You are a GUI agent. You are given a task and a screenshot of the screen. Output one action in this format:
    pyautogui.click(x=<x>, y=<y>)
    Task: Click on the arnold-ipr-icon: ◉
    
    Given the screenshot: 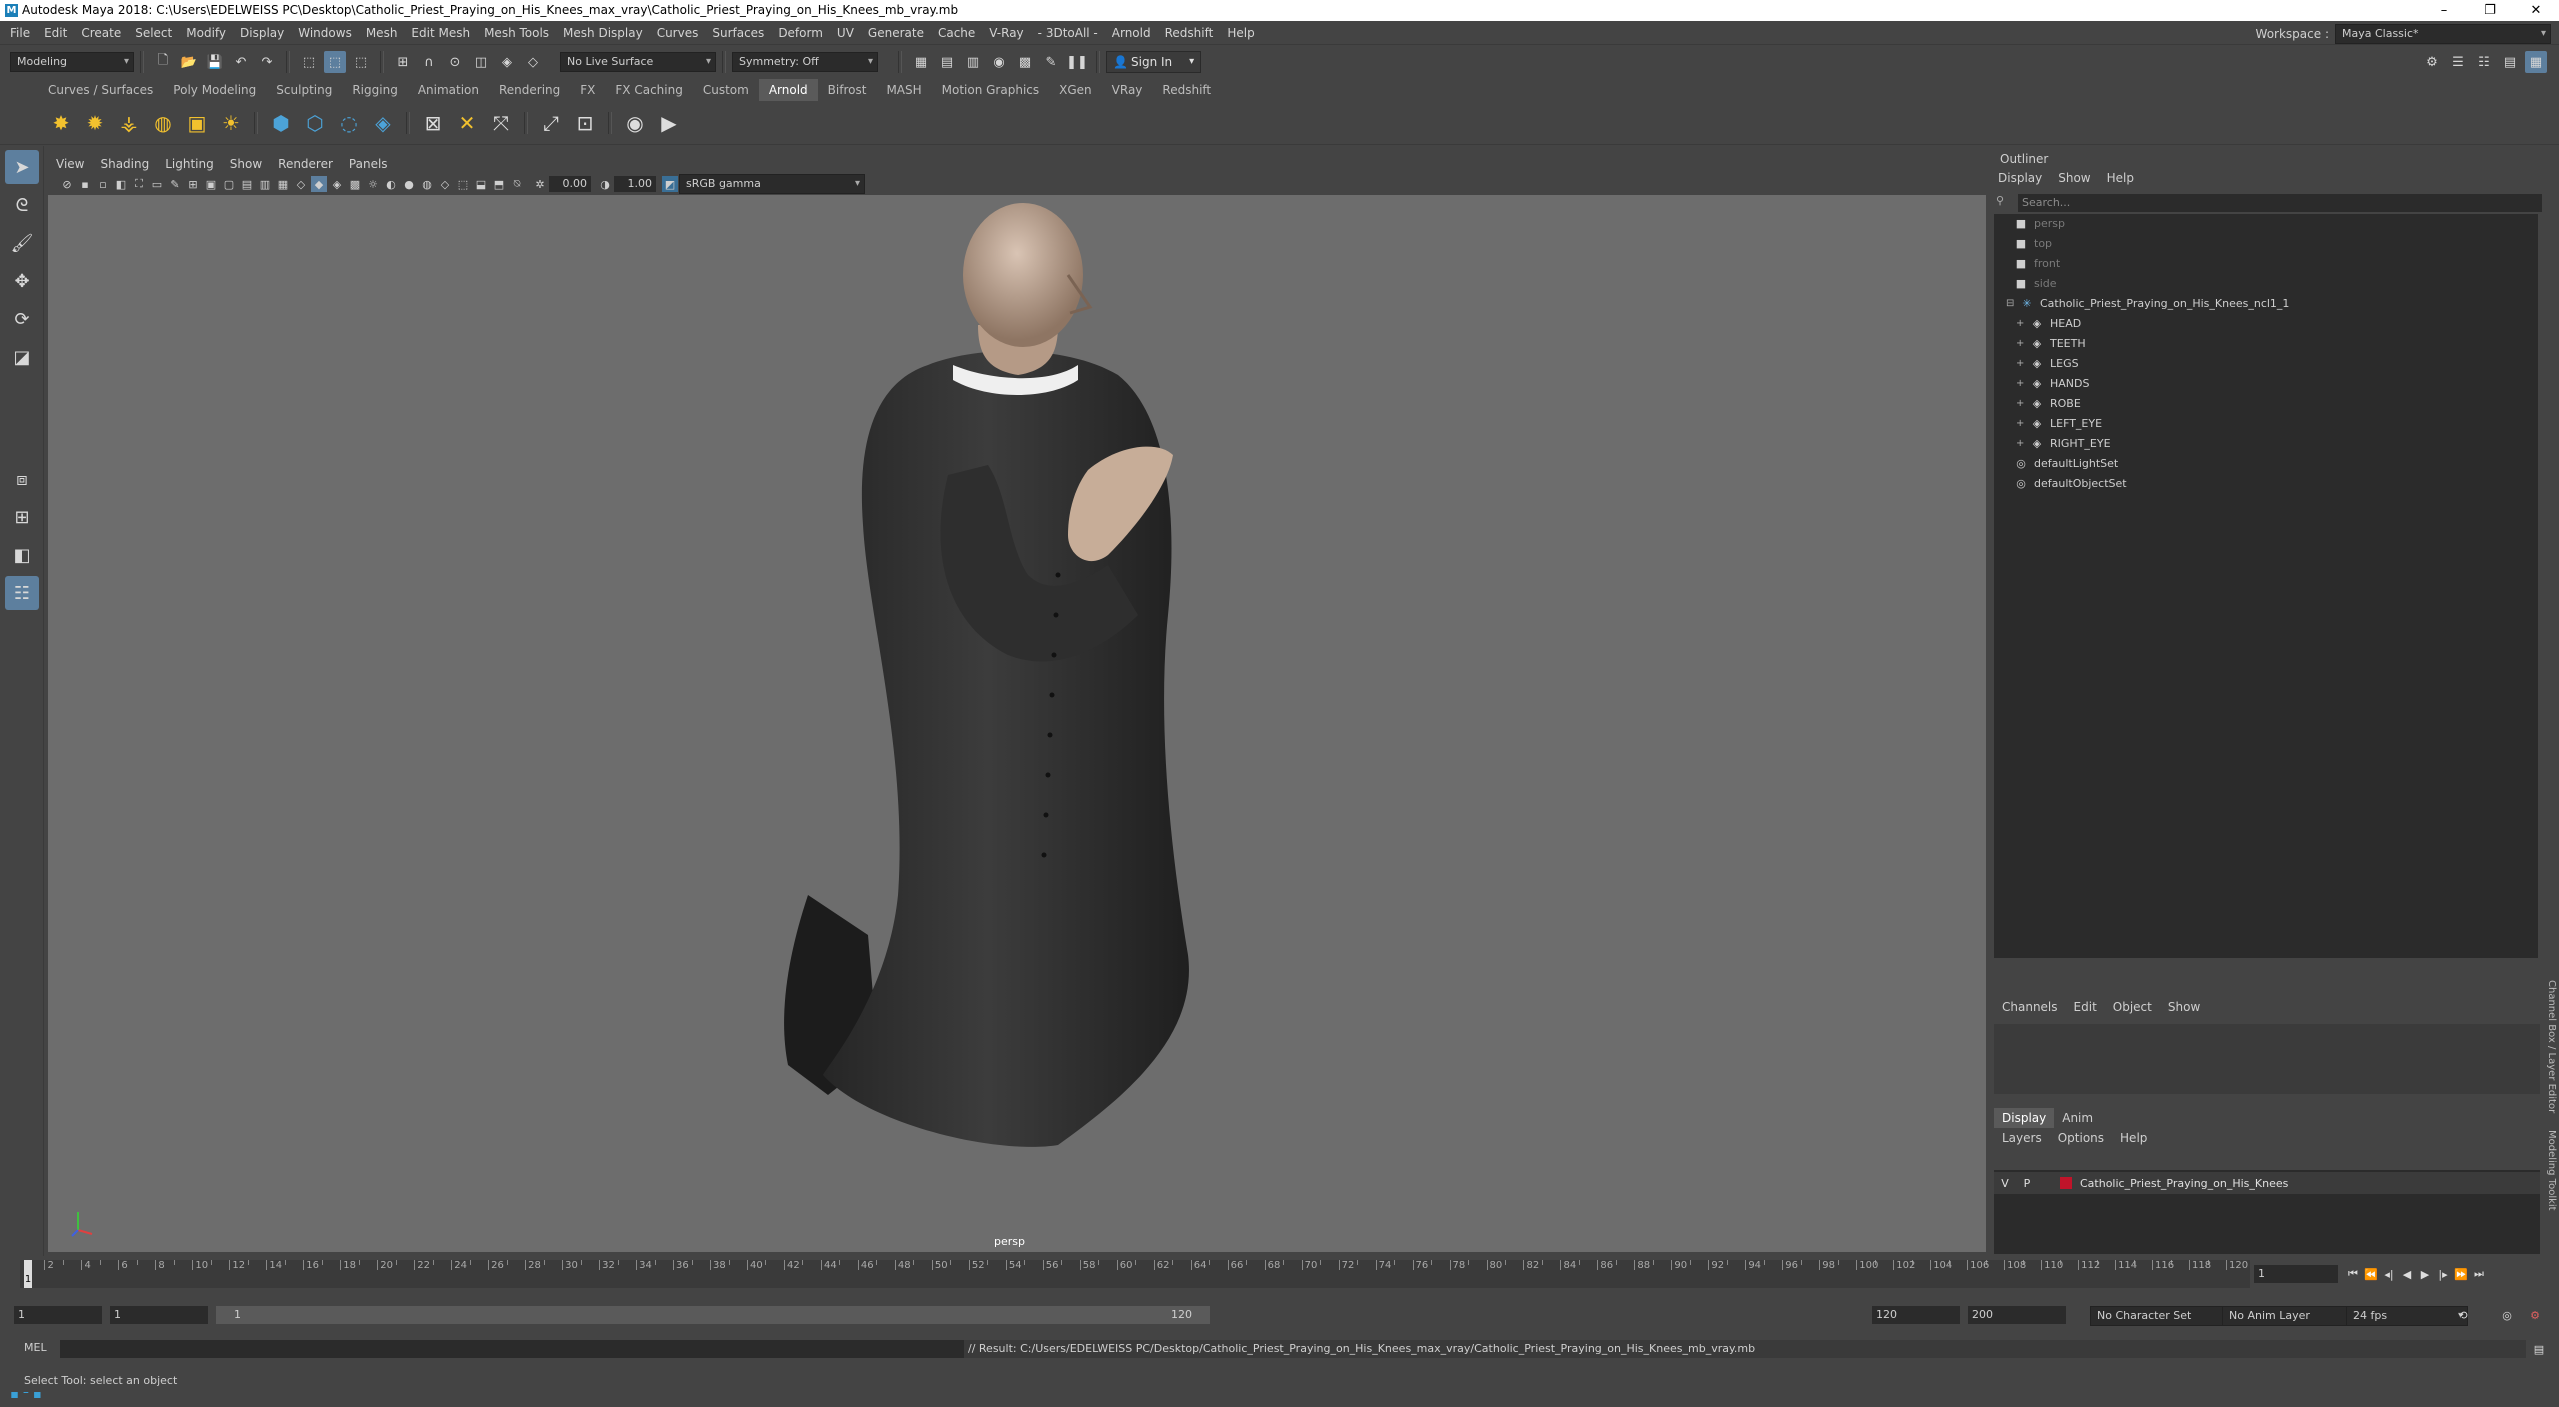 What is the action you would take?
    pyautogui.click(x=635, y=123)
    